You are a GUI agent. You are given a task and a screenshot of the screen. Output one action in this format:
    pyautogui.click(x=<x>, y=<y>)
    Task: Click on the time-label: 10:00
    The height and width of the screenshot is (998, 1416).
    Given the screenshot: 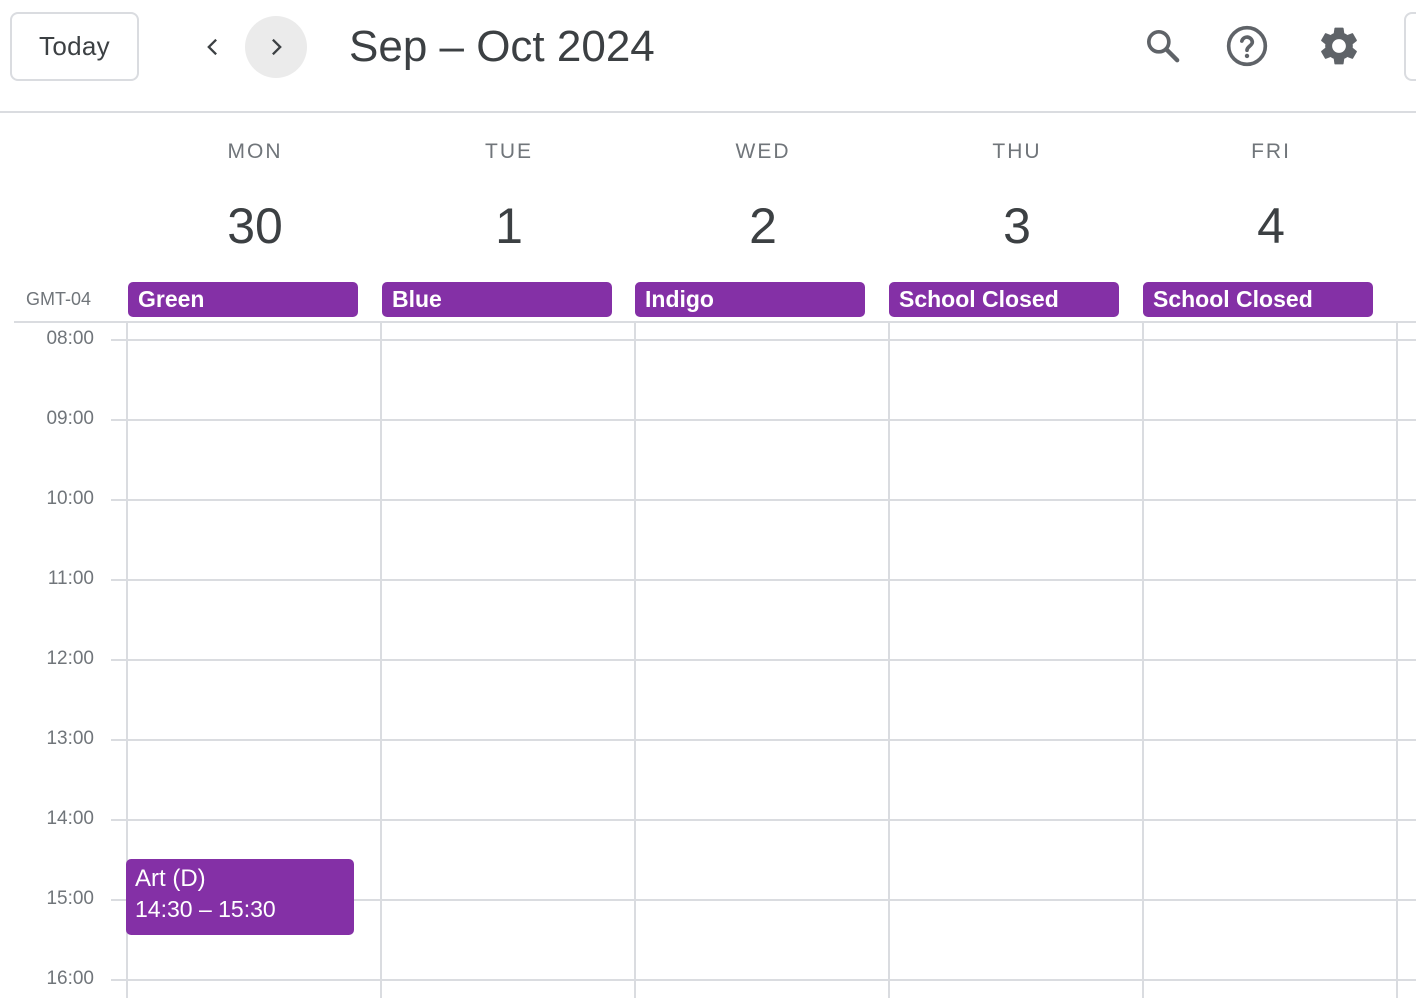 What is the action you would take?
    pyautogui.click(x=70, y=498)
    